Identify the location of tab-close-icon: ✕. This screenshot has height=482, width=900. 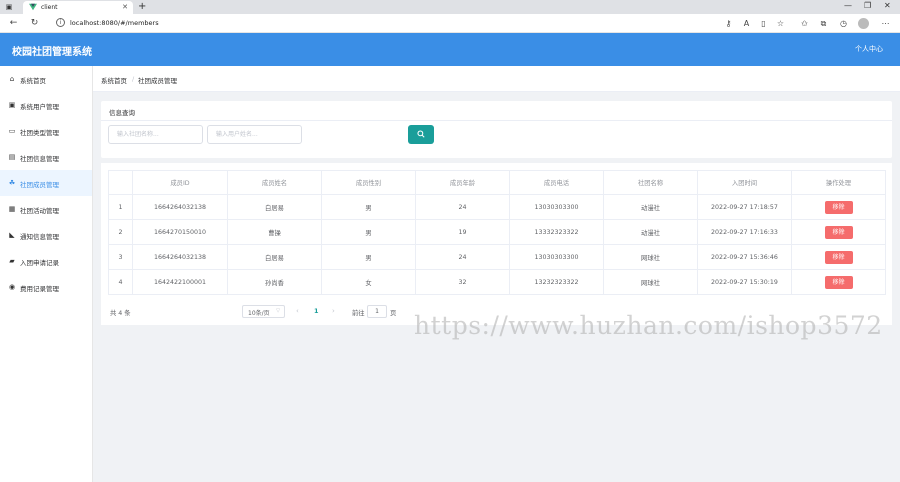
(125, 7).